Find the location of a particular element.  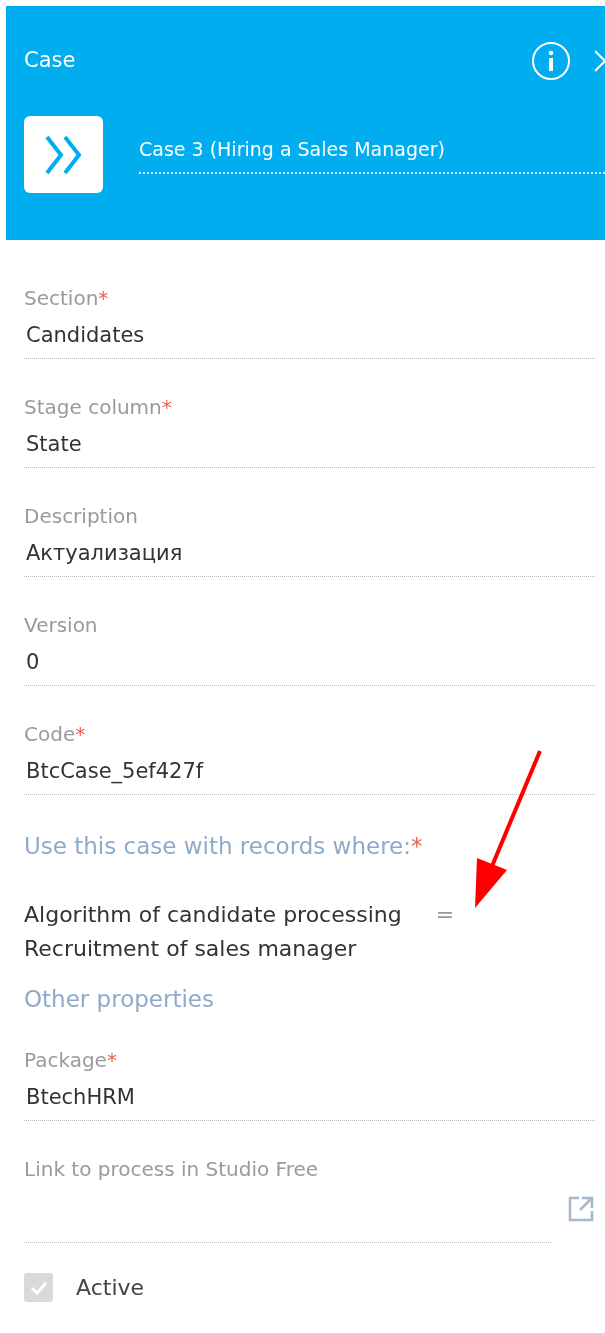

field-label: Package* is located at coordinates (71, 1060).